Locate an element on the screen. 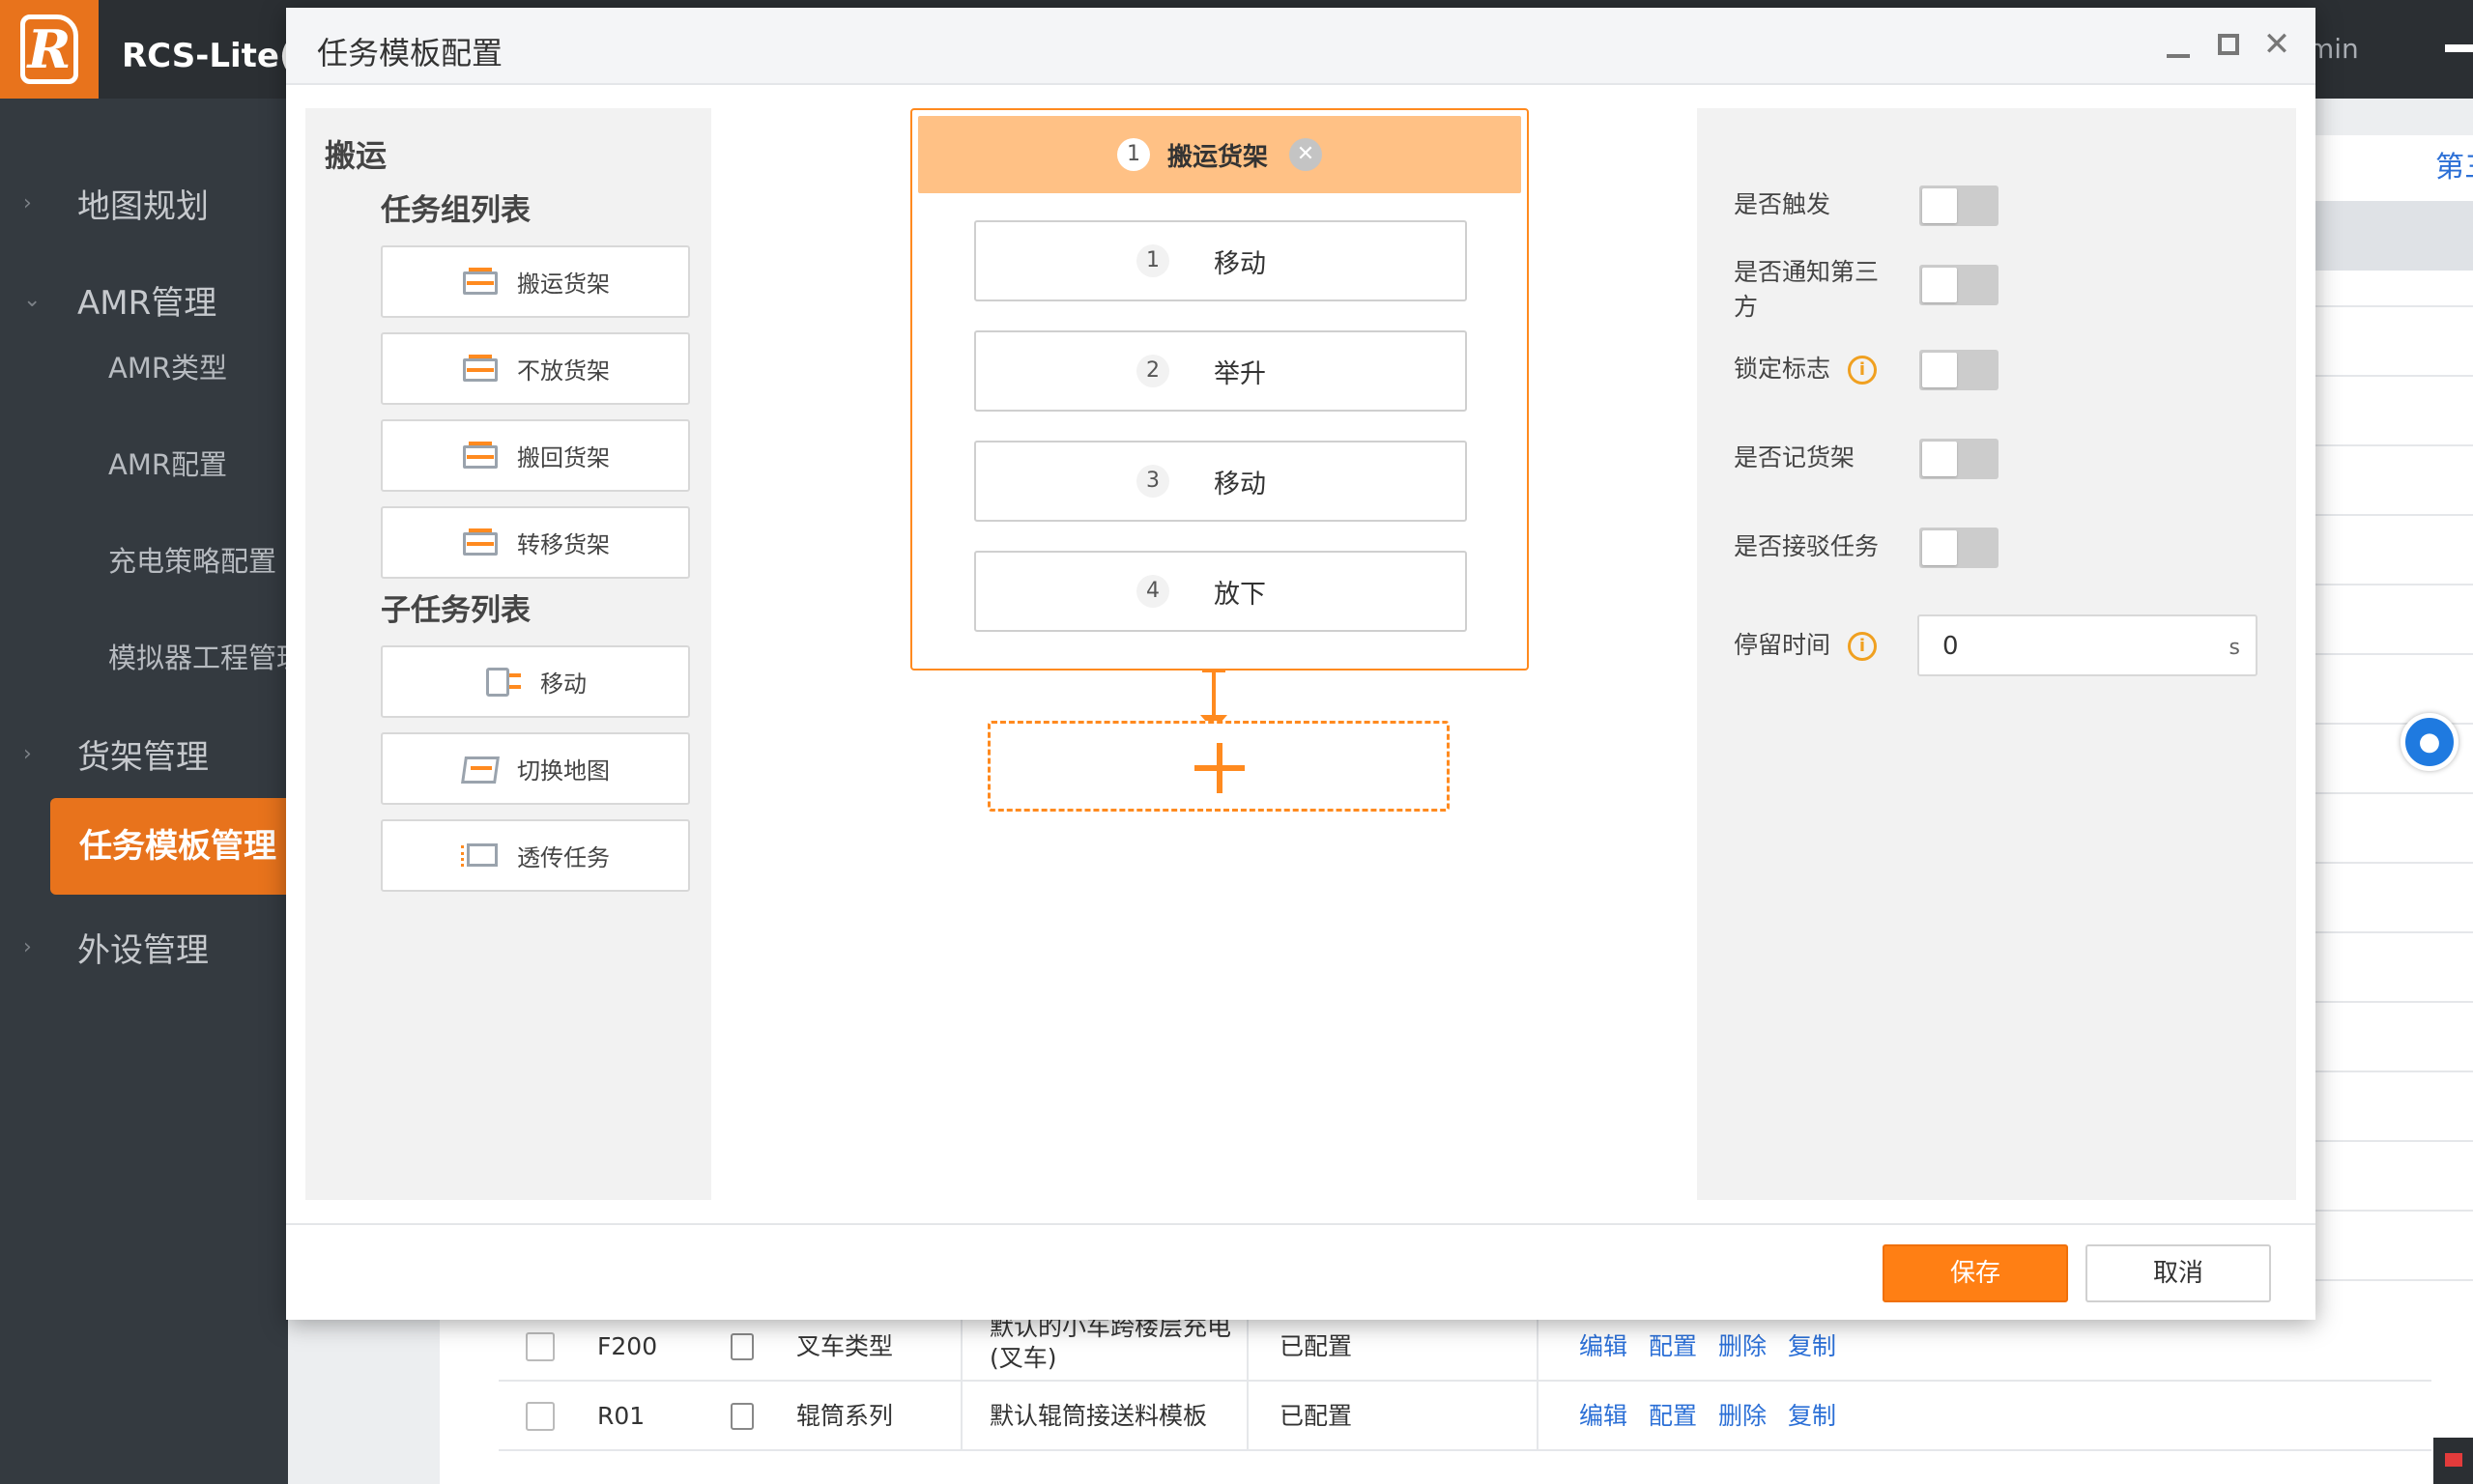 This screenshot has width=2473, height=1484. sidebar-item-peripheral-management: › 外设管理 is located at coordinates (144, 947).